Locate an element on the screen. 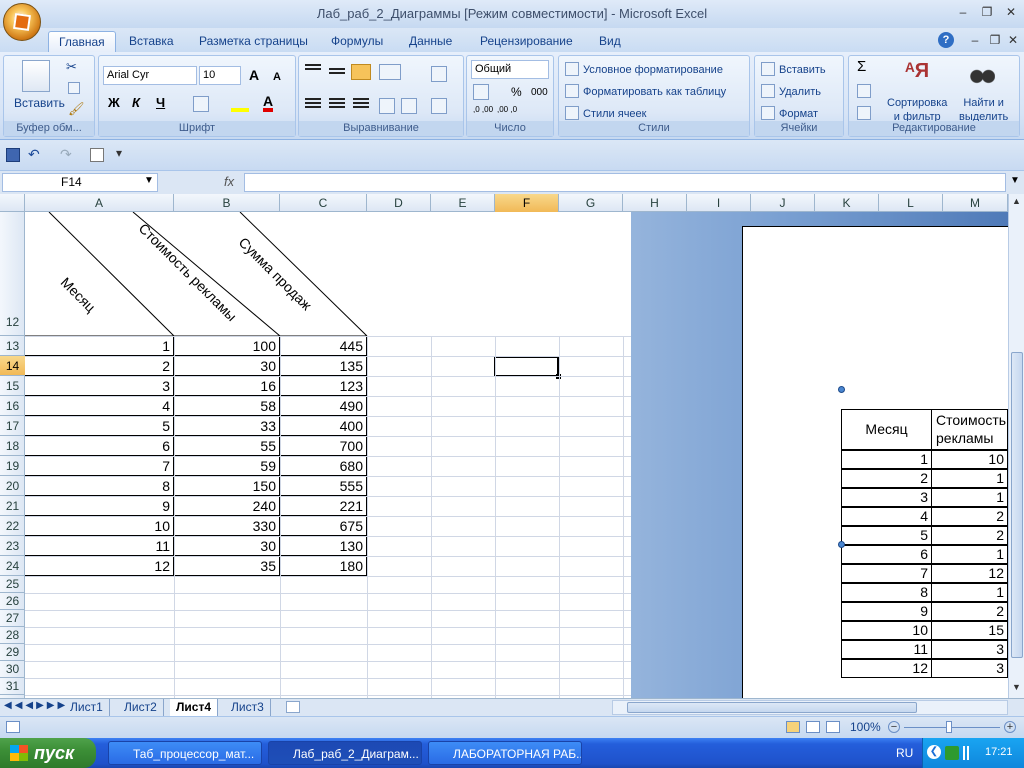  format-as-table-button: Форматировать как таблицу is located at coordinates (654, 92).